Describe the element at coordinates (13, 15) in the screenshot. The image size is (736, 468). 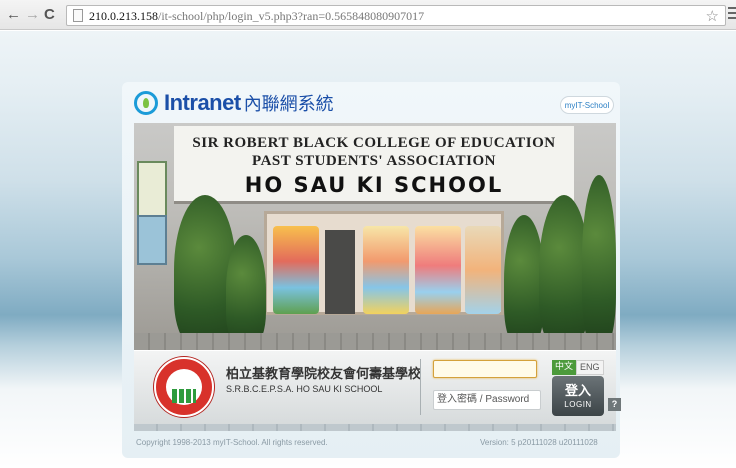
I see `back-arrow-icon: ←` at that location.